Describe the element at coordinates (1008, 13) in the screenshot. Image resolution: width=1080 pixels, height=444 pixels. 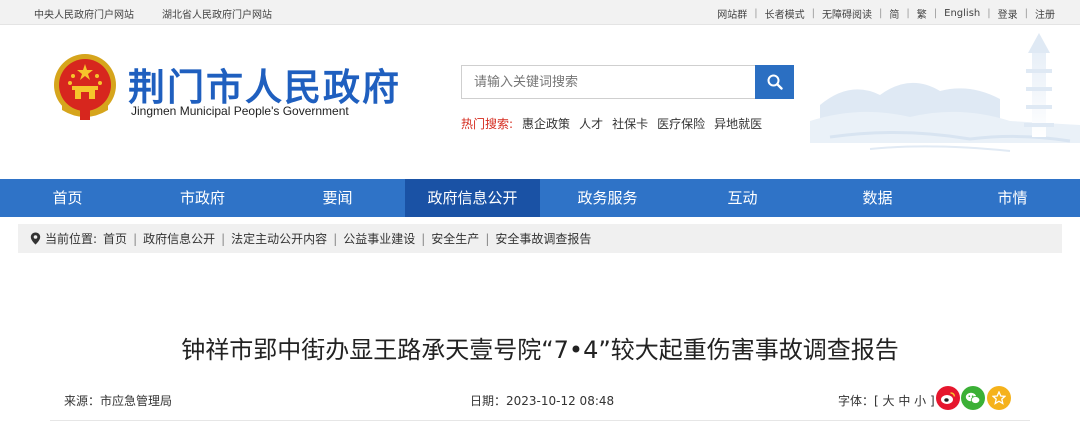
I see `link-login: 登录` at that location.